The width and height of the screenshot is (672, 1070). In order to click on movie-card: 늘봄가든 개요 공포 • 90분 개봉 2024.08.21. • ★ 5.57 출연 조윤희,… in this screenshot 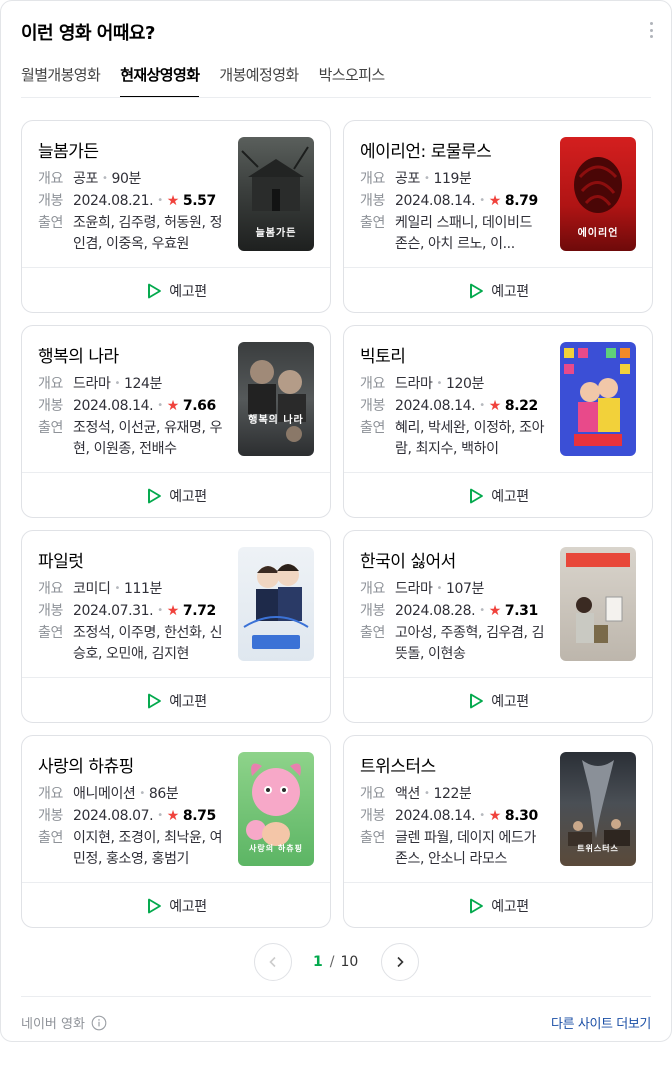, I will do `click(176, 216)`.